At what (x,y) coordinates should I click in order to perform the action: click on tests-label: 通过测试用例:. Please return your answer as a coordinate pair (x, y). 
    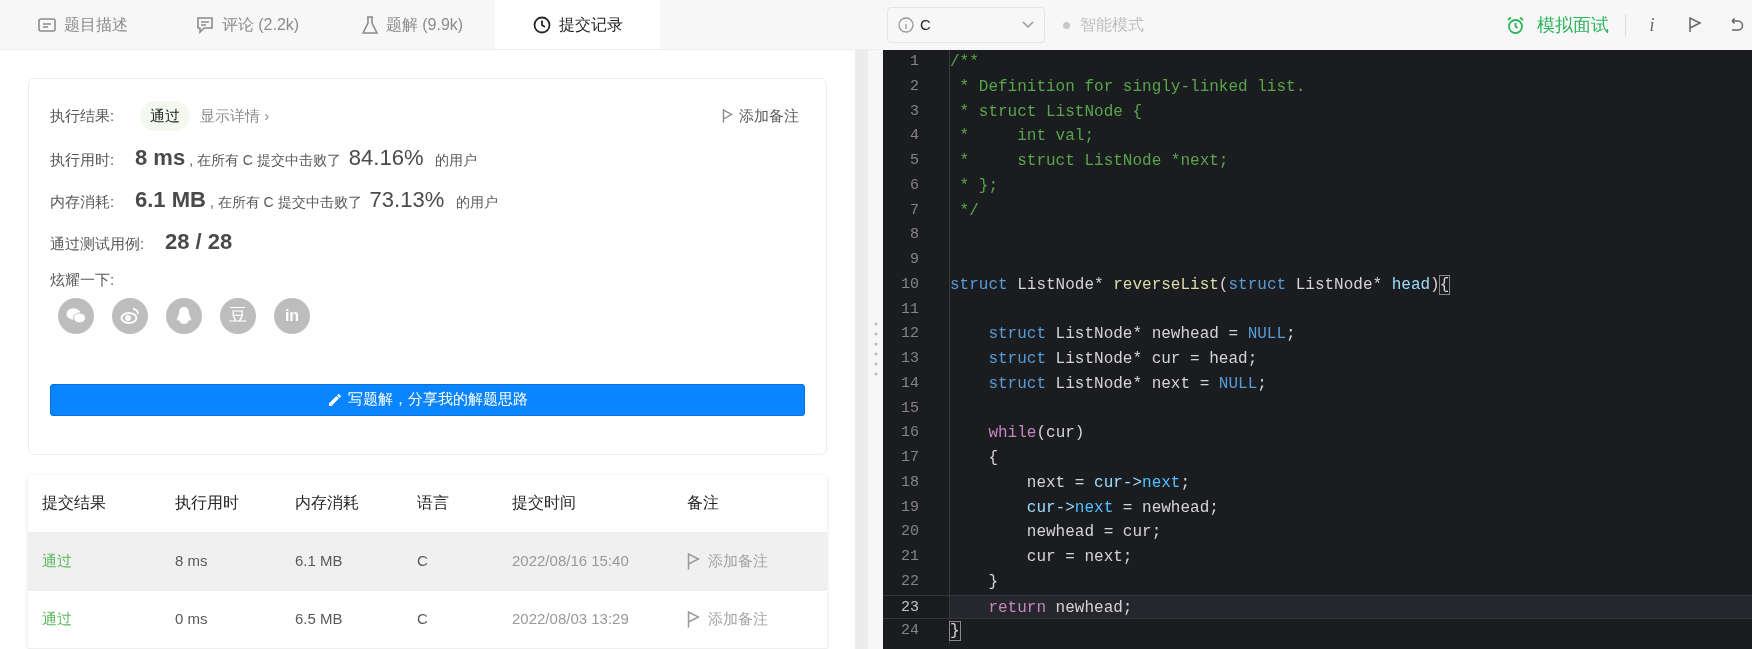
    Looking at the image, I should click on (98, 244).